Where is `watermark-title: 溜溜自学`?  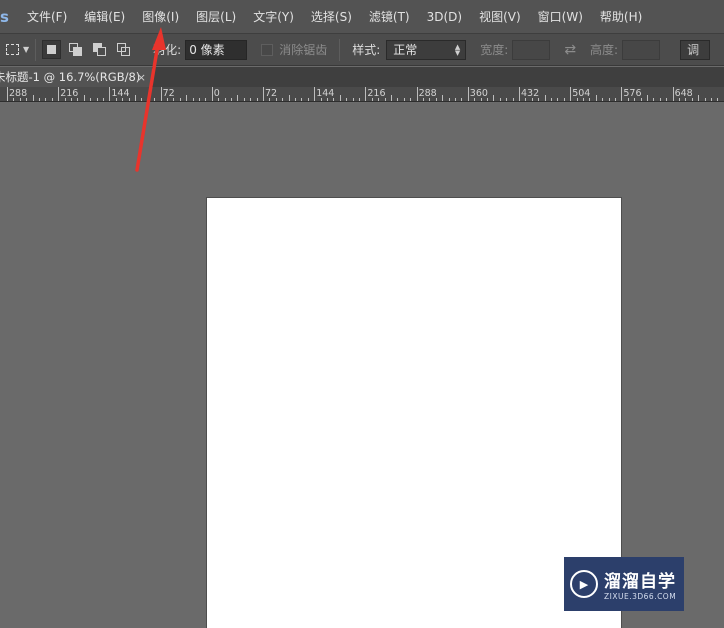 watermark-title: 溜溜自学 is located at coordinates (640, 582).